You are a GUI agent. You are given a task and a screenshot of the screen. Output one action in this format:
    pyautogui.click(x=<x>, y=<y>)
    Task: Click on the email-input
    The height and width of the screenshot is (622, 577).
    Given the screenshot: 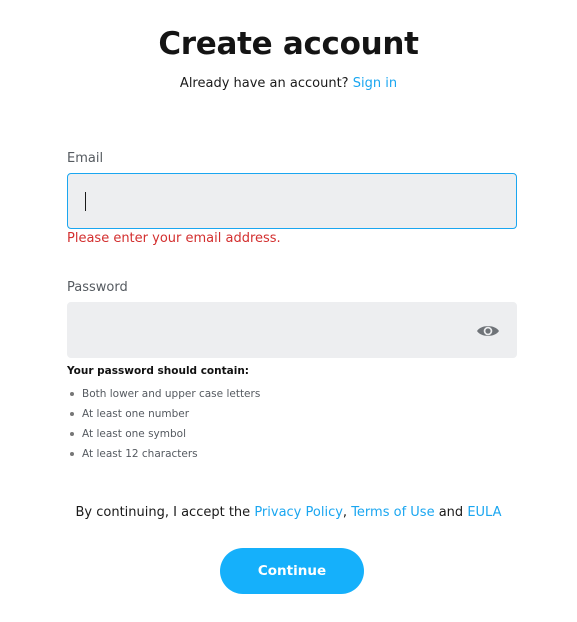 What is the action you would take?
    pyautogui.click(x=292, y=201)
    